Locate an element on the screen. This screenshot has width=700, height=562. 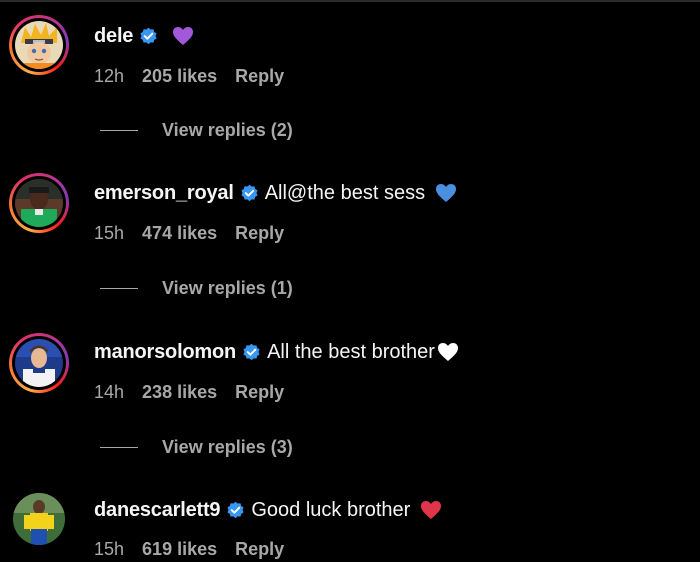
view-replies-button: View replies (2) is located at coordinates (196, 130).